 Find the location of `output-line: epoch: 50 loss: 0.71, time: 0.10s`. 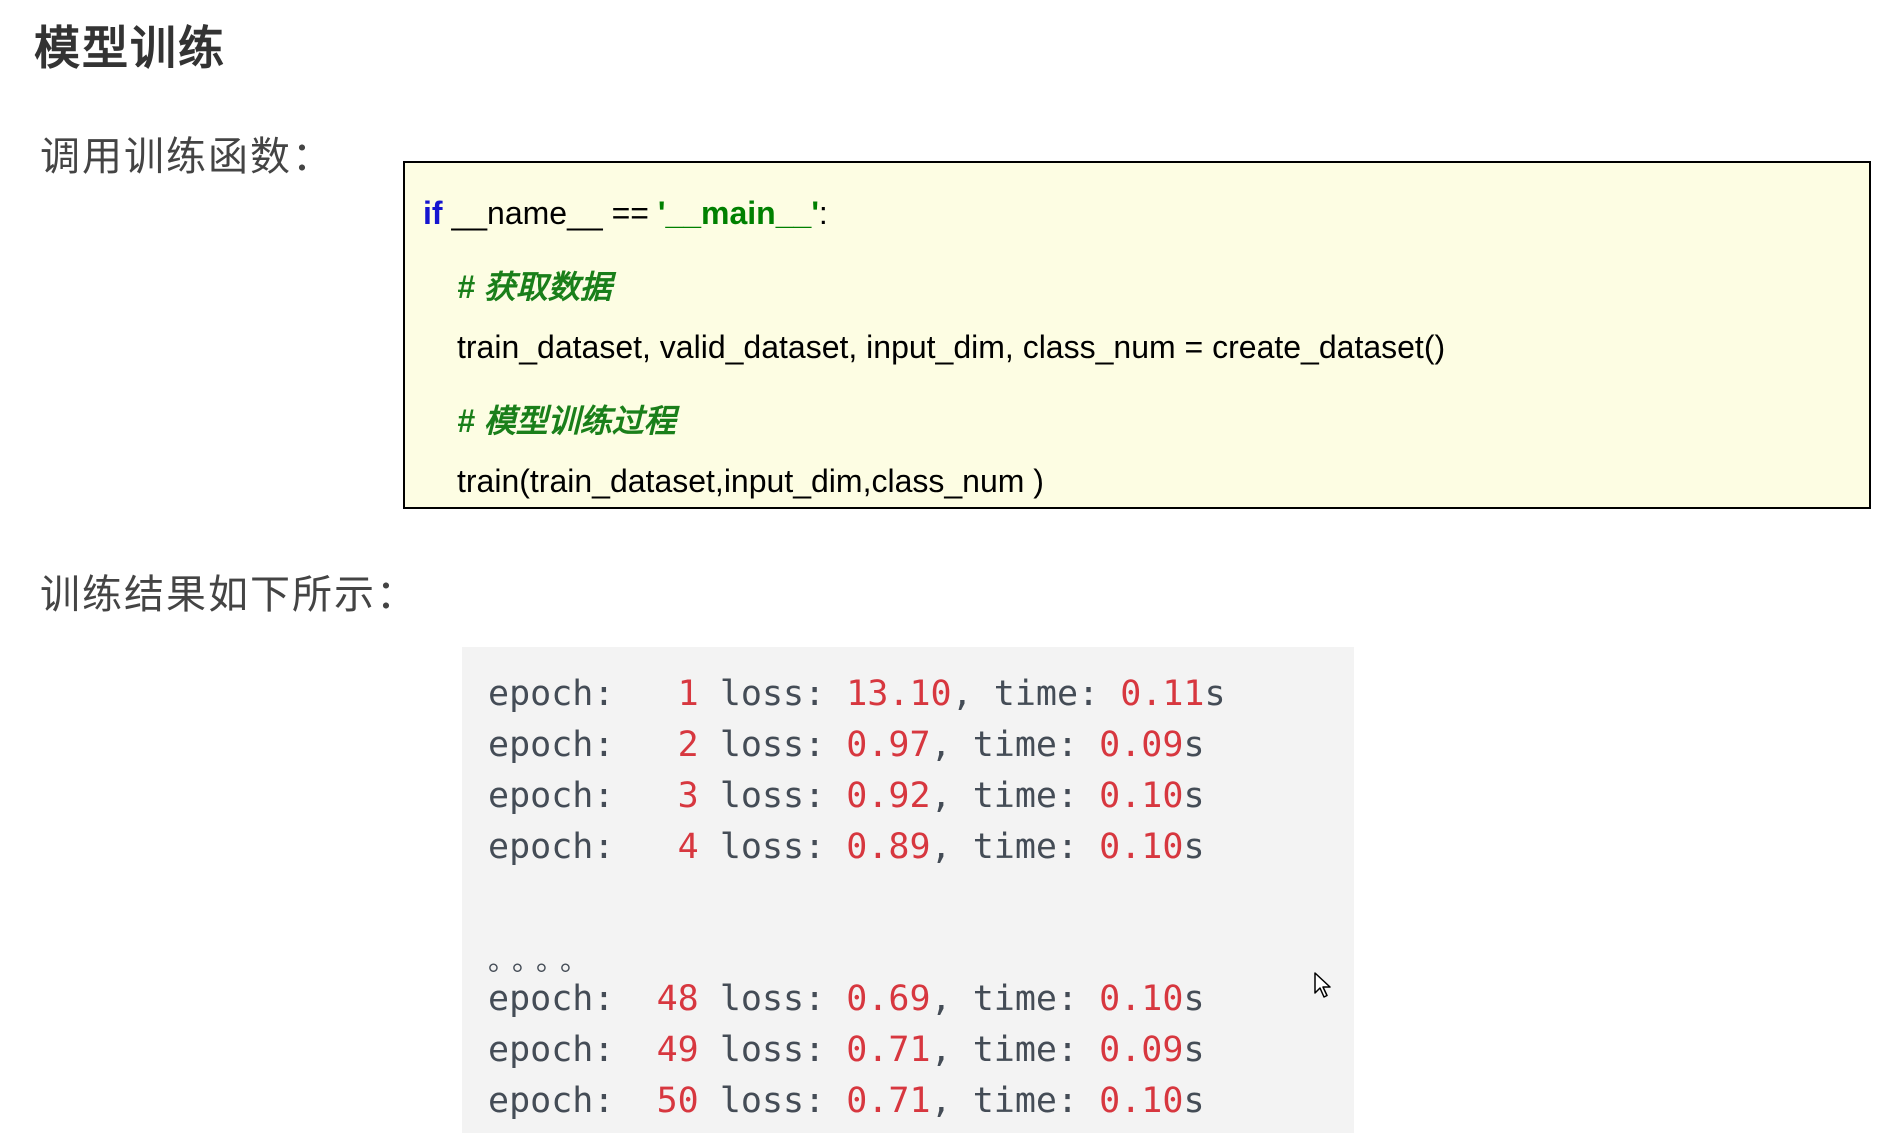

output-line: epoch: 50 loss: 0.71, time: 0.10s is located at coordinates (846, 1101).